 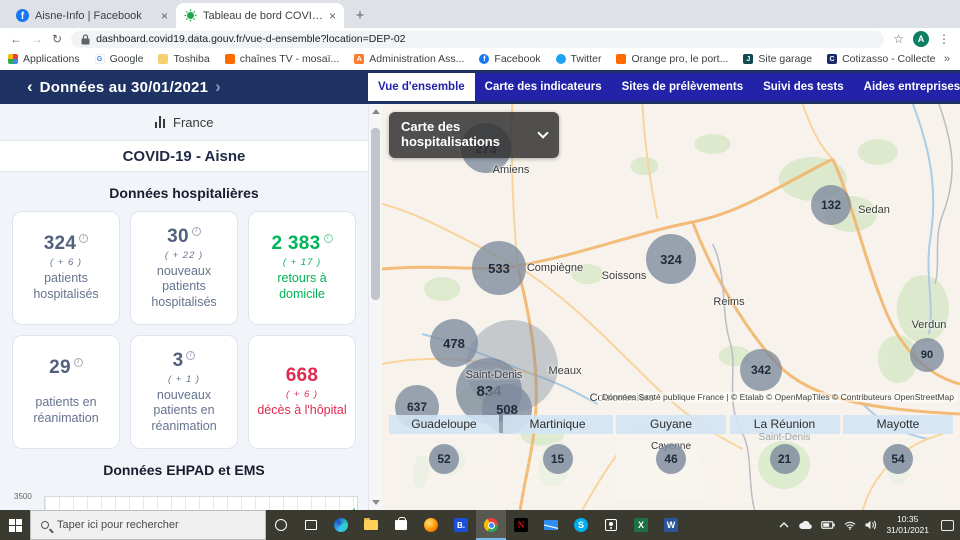 What do you see at coordinates (944, 39) in the screenshot?
I see `browser-menu-icon: ⋮` at bounding box center [944, 39].